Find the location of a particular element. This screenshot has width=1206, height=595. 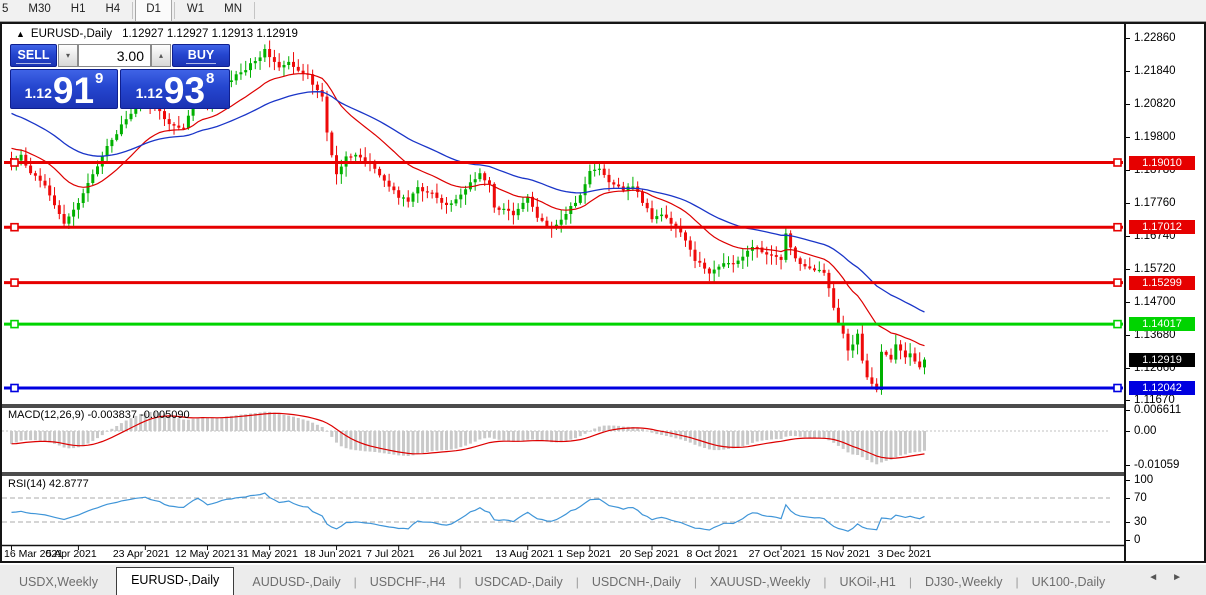

volume-increase-button: ▴ is located at coordinates (161, 55).